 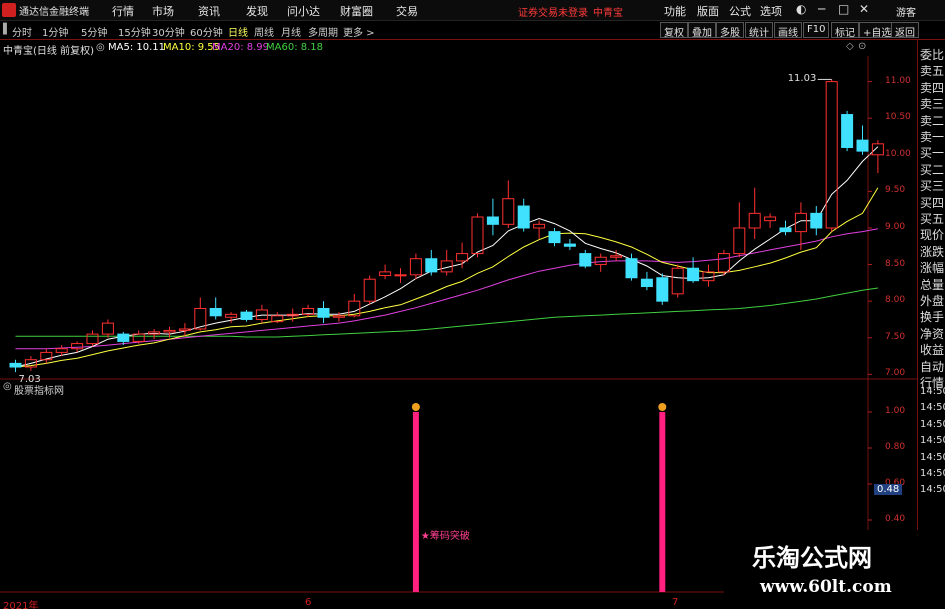 What do you see at coordinates (356, 11) in the screenshot?
I see `menu-wealth: 财富圈` at bounding box center [356, 11].